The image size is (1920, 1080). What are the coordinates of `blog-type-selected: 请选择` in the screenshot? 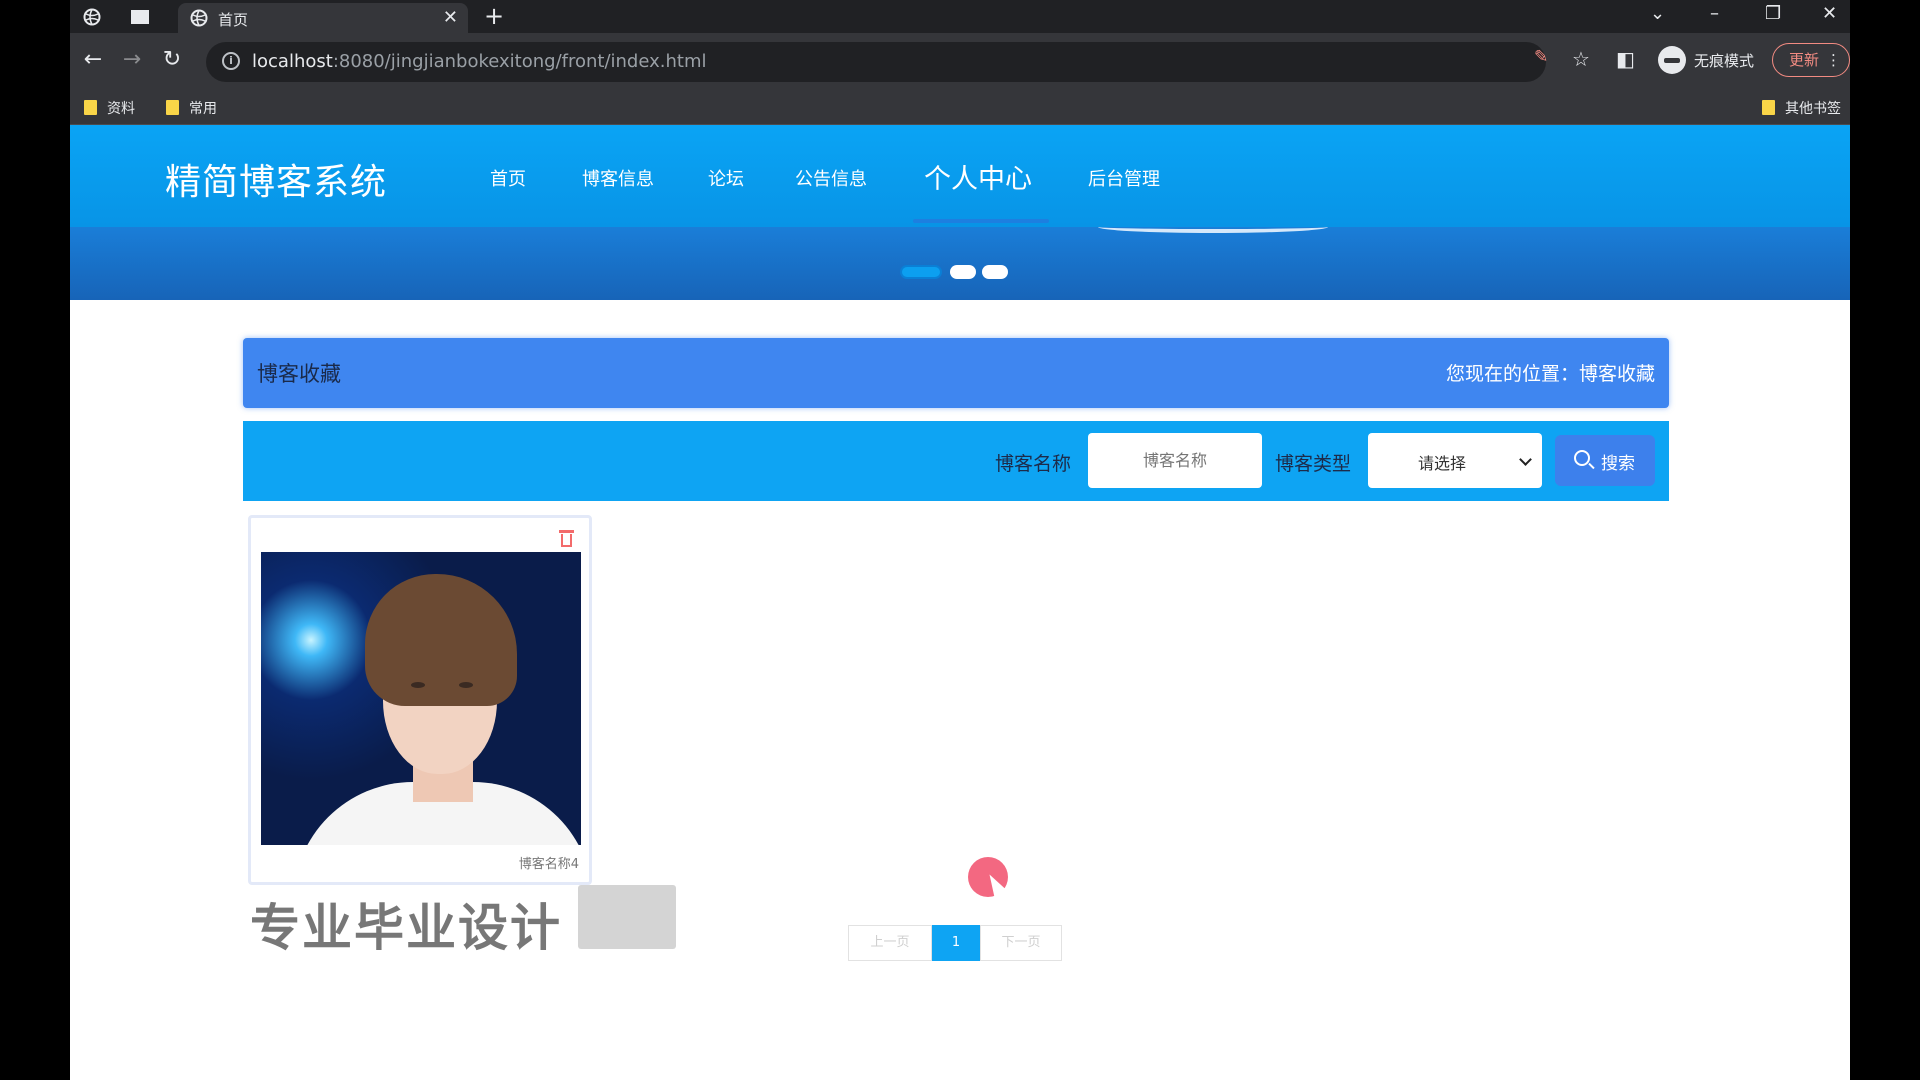 It's located at (1442, 463).